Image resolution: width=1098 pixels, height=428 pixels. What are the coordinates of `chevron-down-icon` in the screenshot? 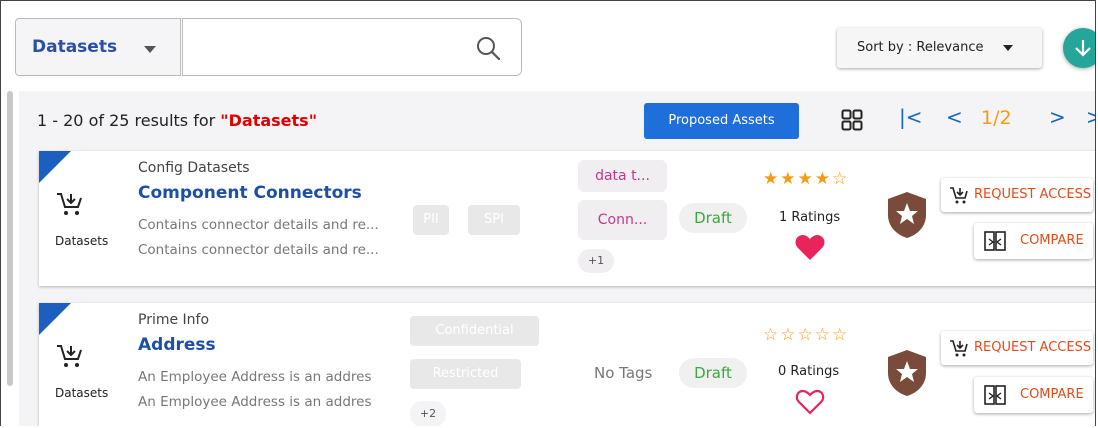 It's located at (150, 49).